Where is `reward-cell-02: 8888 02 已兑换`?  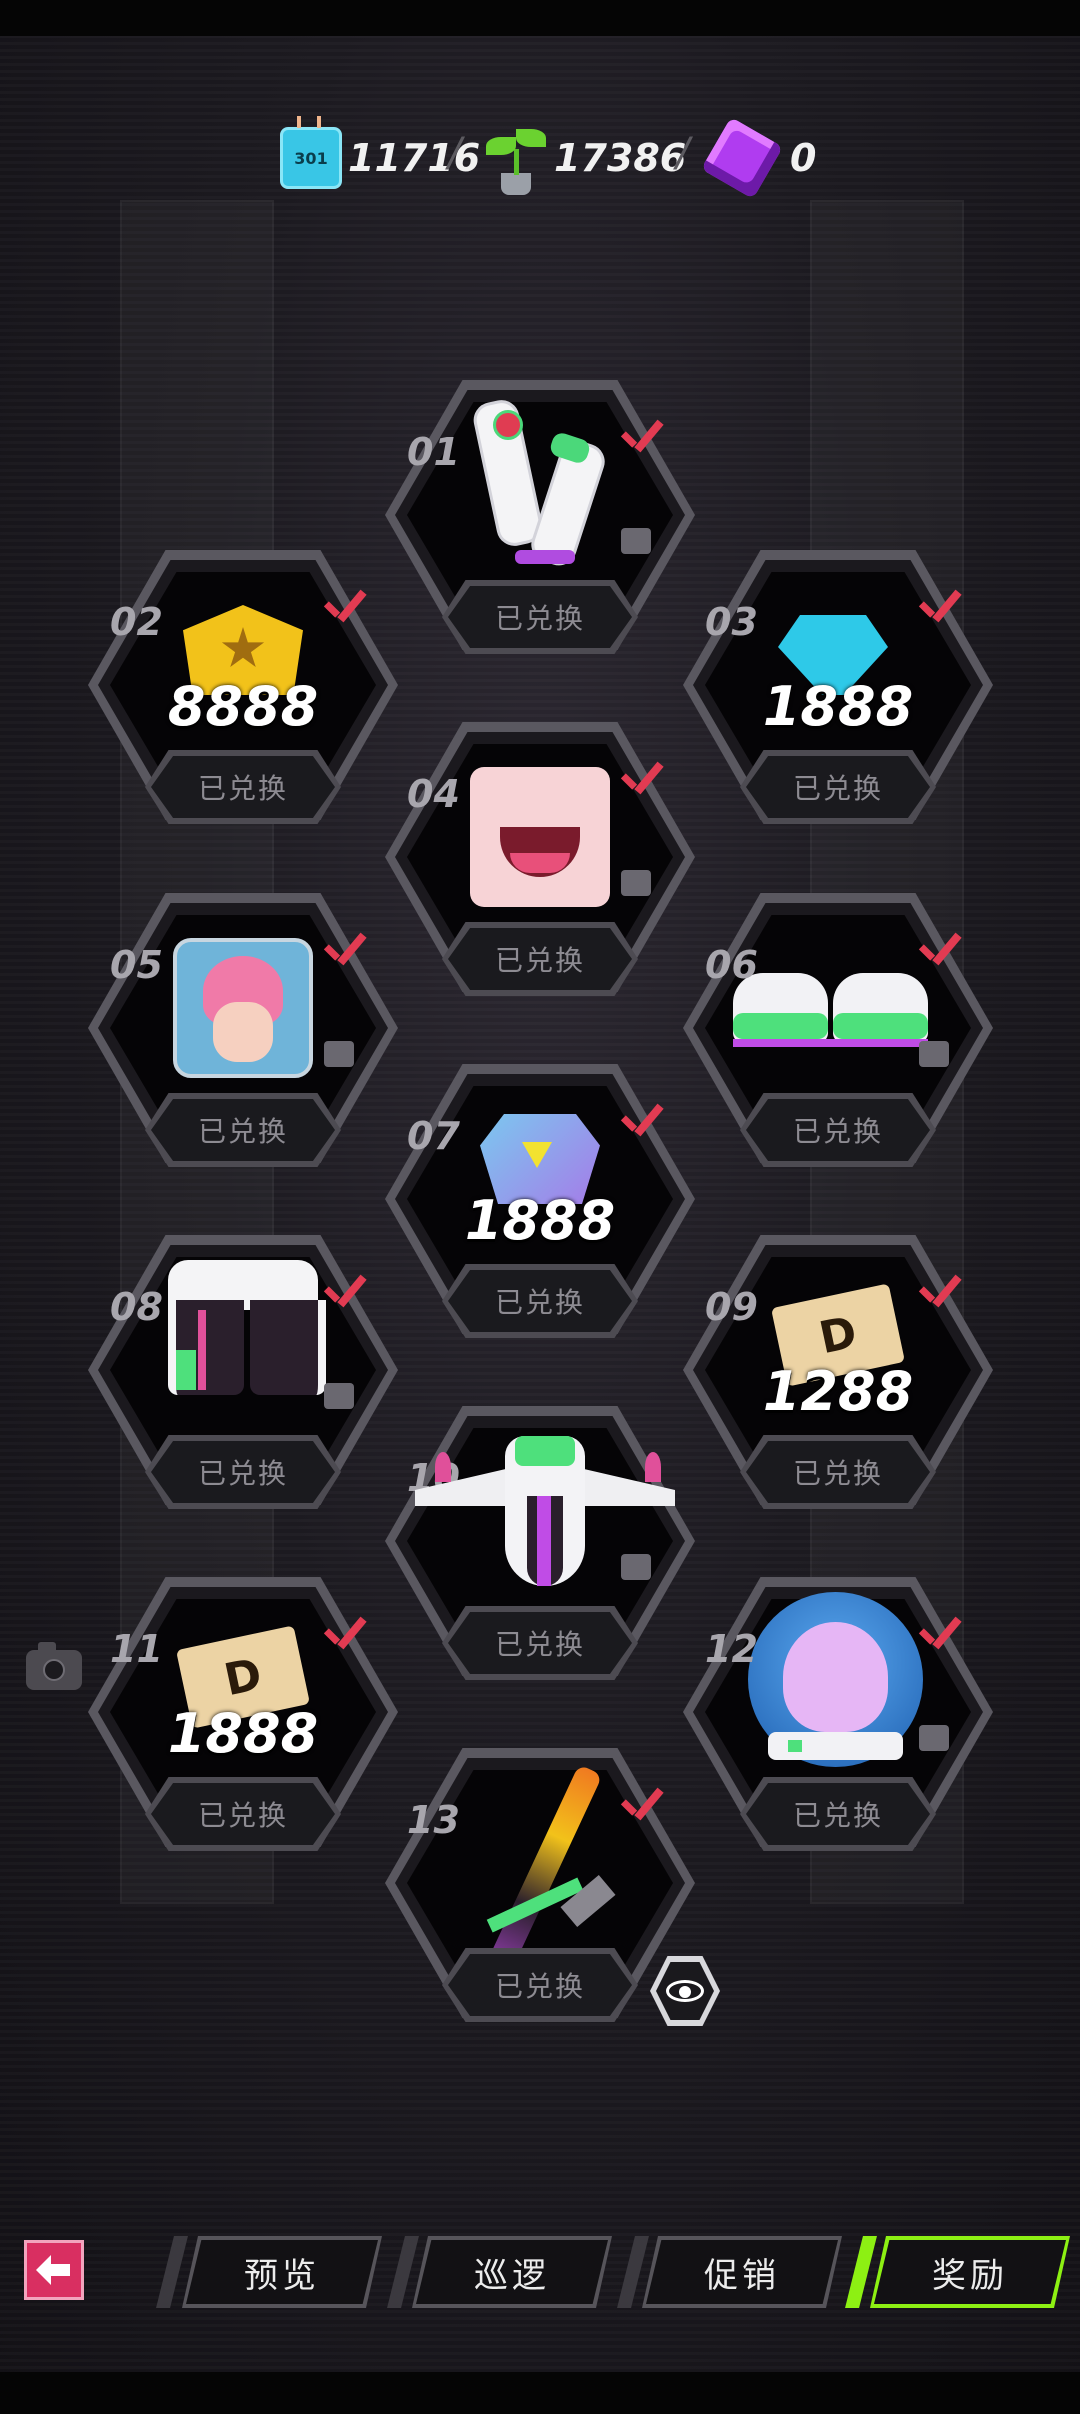
reward-cell-02: 8888 02 已兑换 is located at coordinates (243, 700).